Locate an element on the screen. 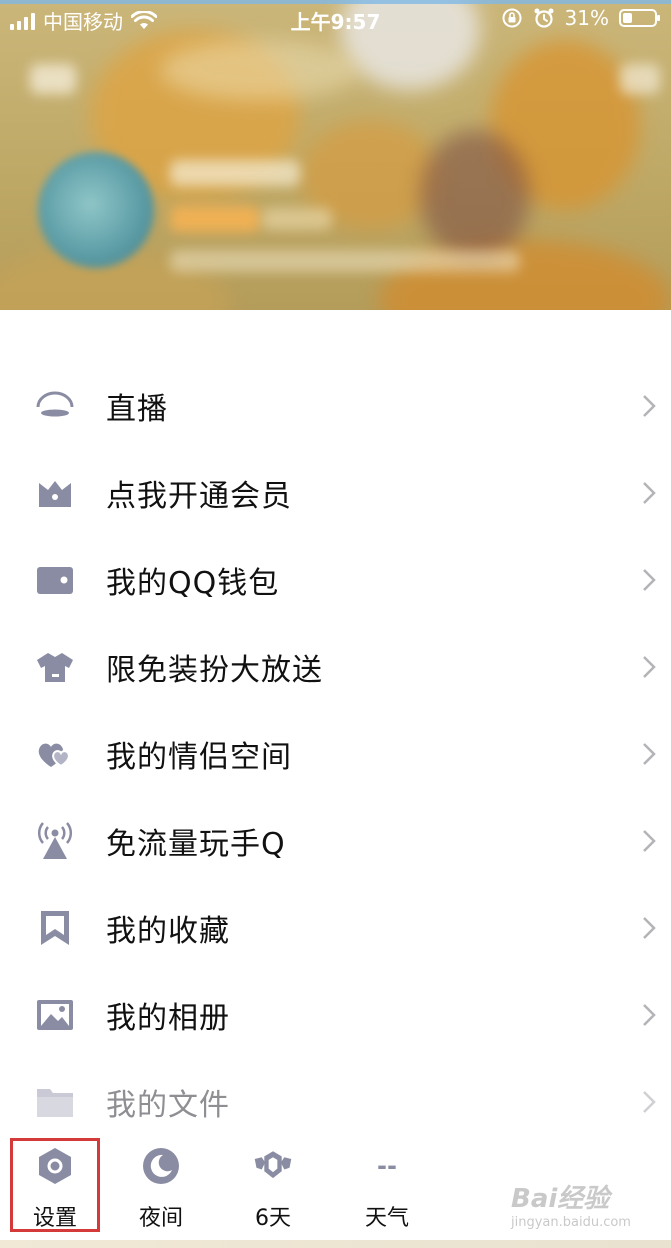 This screenshot has height=1248, width=671. menu-item-label: 免流量玩手Q is located at coordinates (196, 844).